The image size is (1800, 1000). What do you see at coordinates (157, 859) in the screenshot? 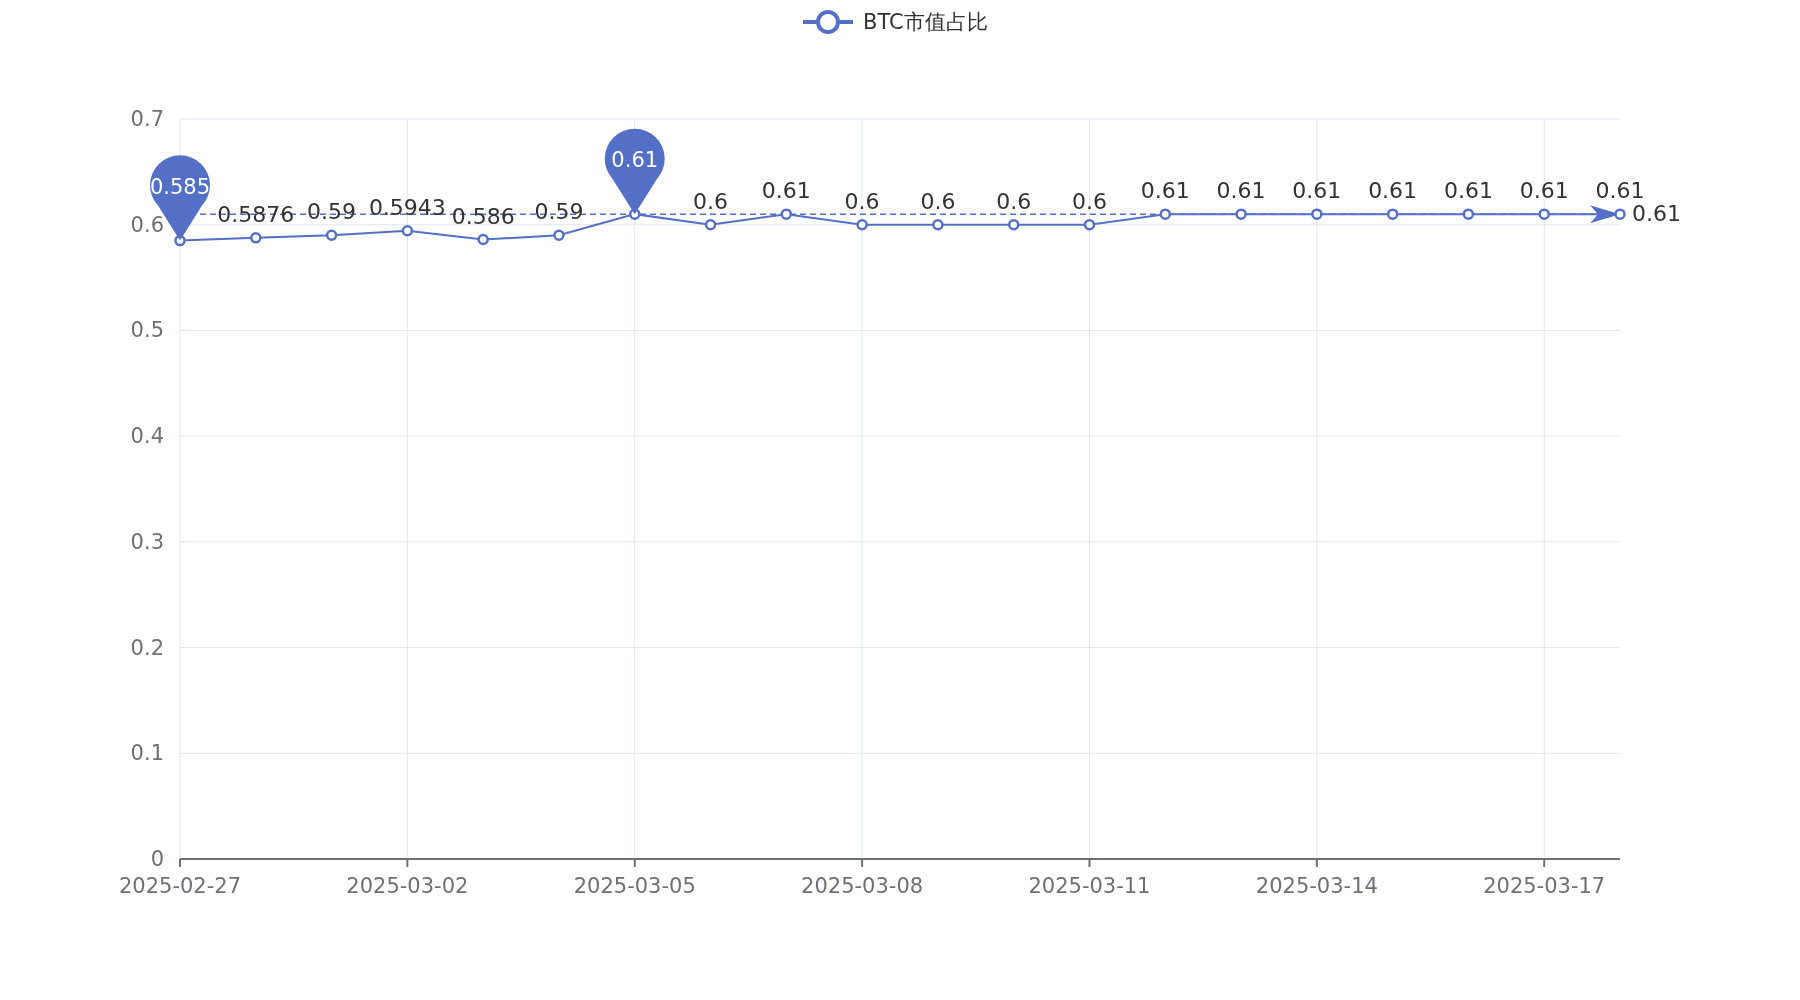
I see `y-axis-label: 0` at bounding box center [157, 859].